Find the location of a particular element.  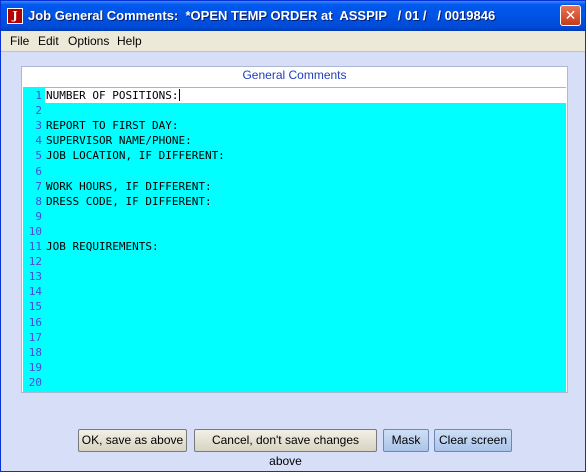

line-number: 1 is located at coordinates (38, 95).